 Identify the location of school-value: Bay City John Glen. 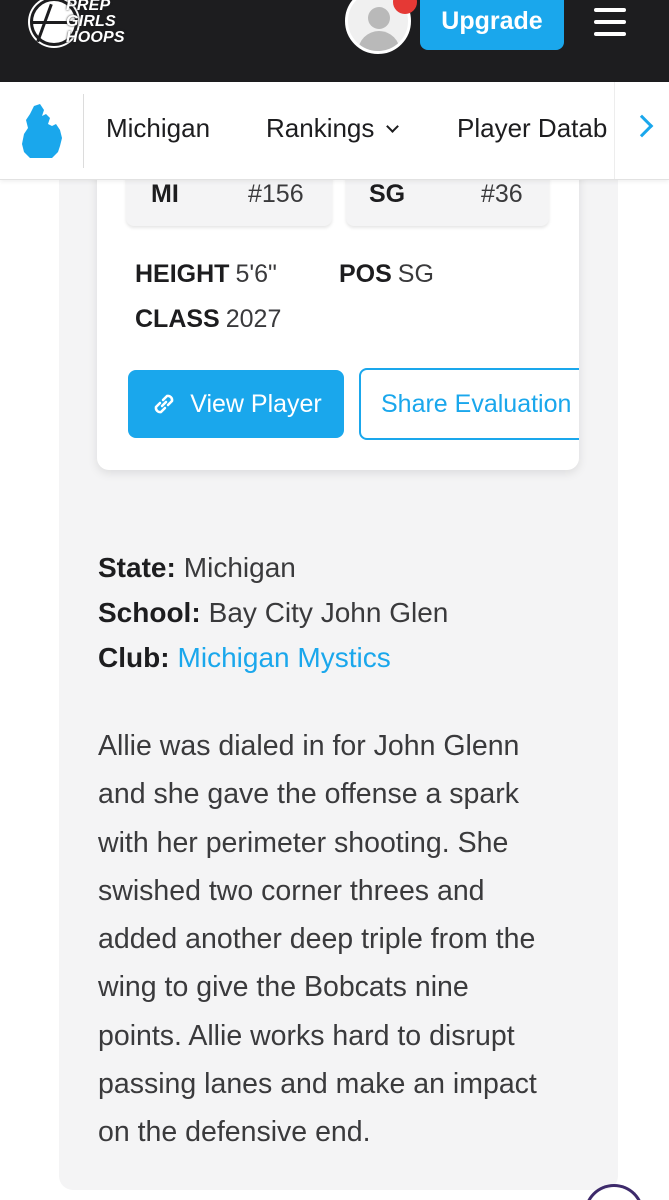
(328, 612).